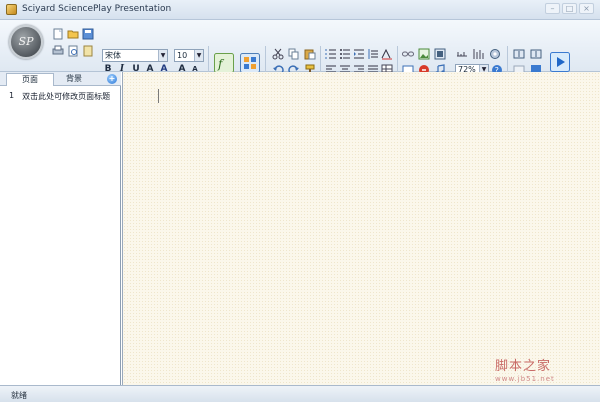  Describe the element at coordinates (300, 10) in the screenshot. I see `title-bar: Sciyard SciencePlay Presentation – □ ×` at that location.